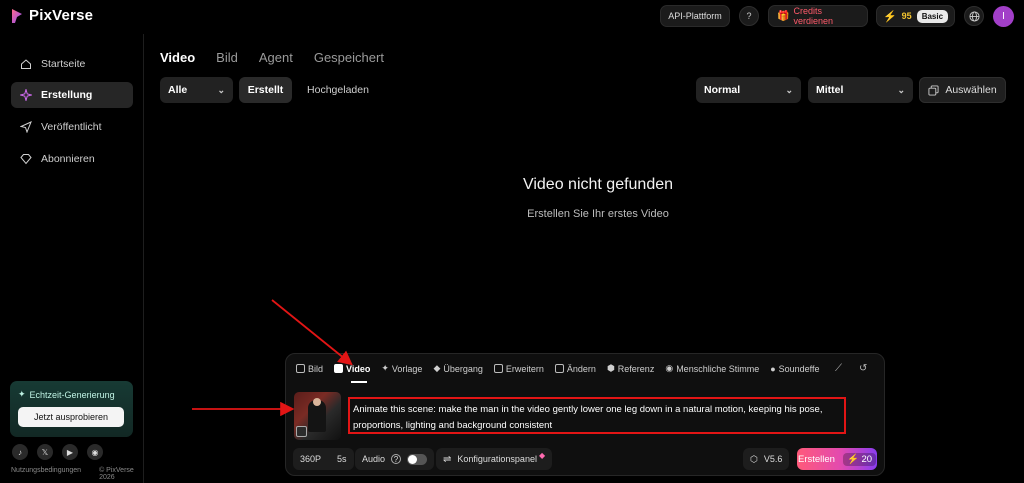  What do you see at coordinates (794, 368) in the screenshot?
I see `mode-tab-sound-effects: ● Soundeffe` at bounding box center [794, 368].